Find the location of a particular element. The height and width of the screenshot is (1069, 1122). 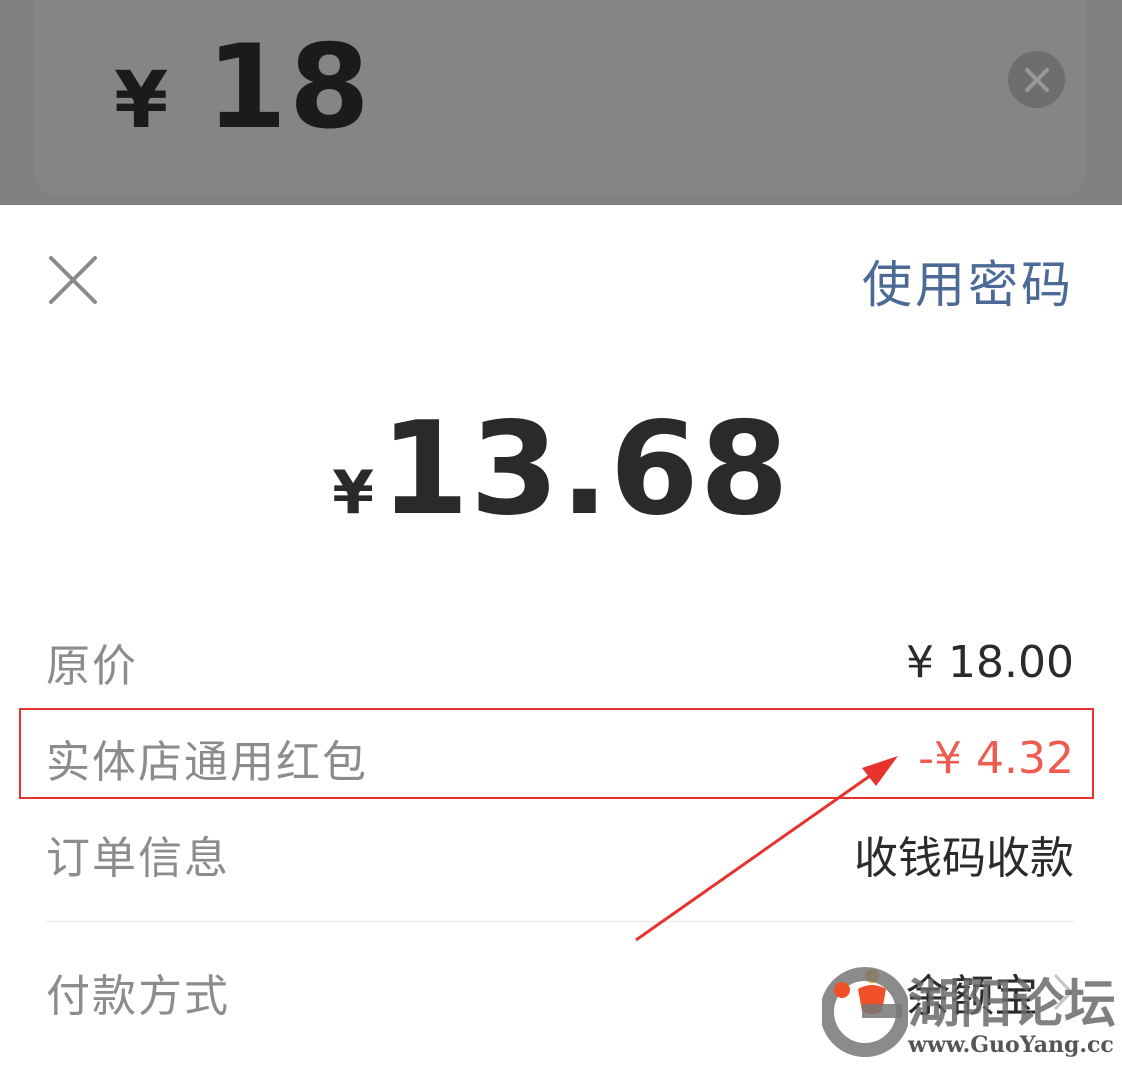

pay-currency: ¥ is located at coordinates (353, 493).